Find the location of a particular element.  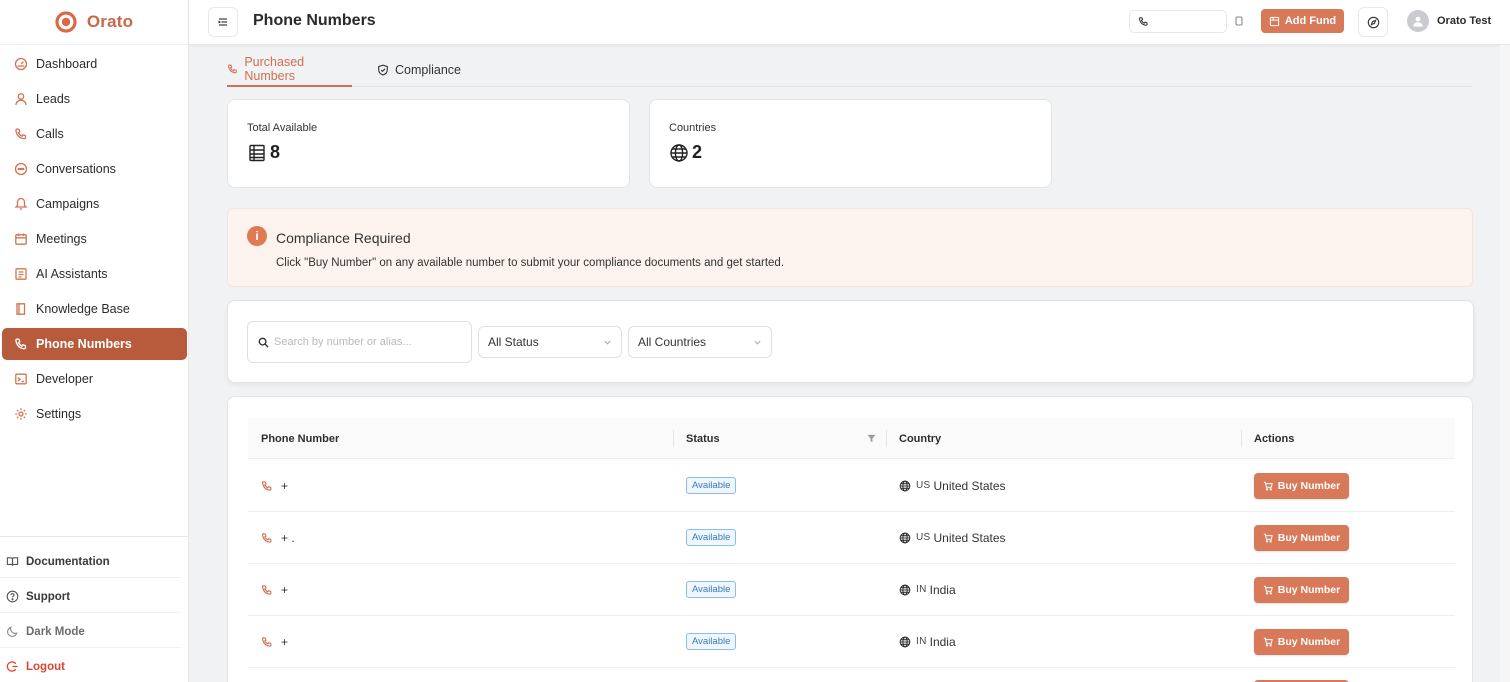

sidebar-item-calls: Calls is located at coordinates (94, 134).